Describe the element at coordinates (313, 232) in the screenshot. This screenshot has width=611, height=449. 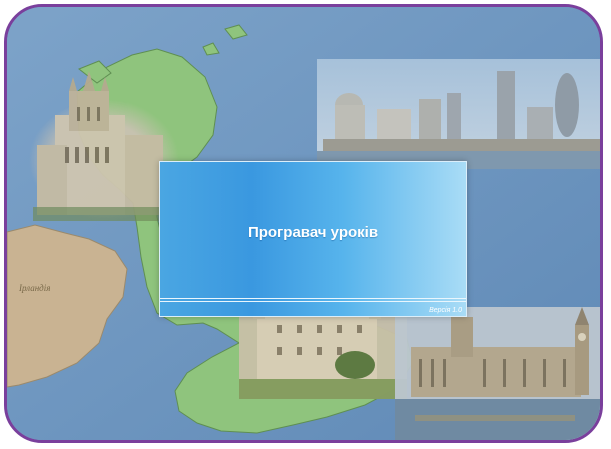
I see `app-title: Програвач уроків` at that location.